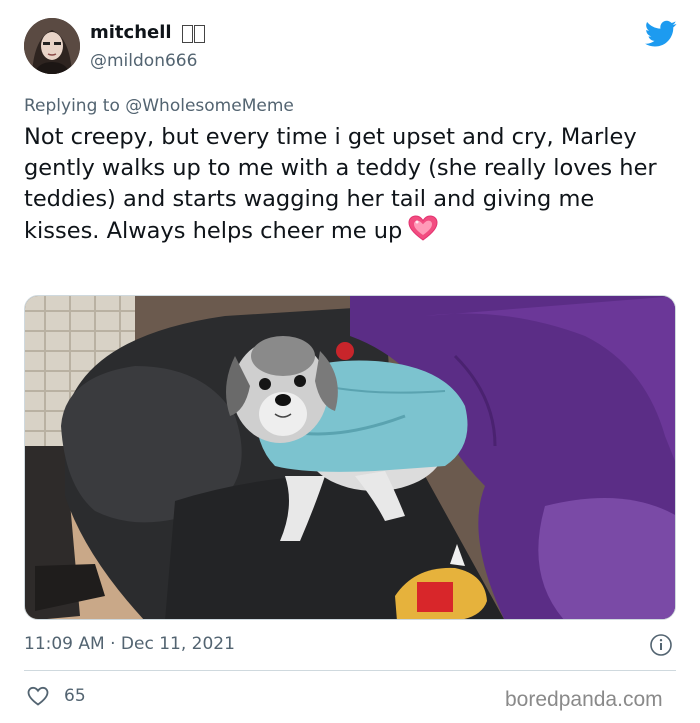 Image resolution: width=700 pixels, height=723 pixels. What do you see at coordinates (38, 696) in the screenshot?
I see `heart-outline-icon` at bounding box center [38, 696].